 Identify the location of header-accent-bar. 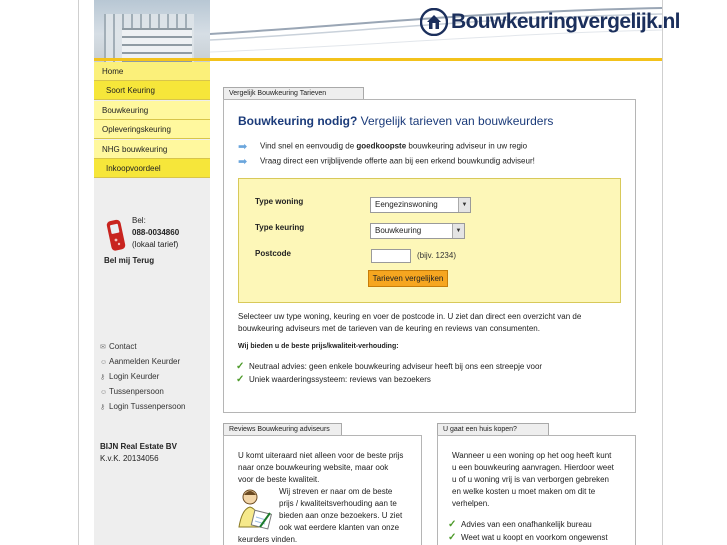
(378, 59).